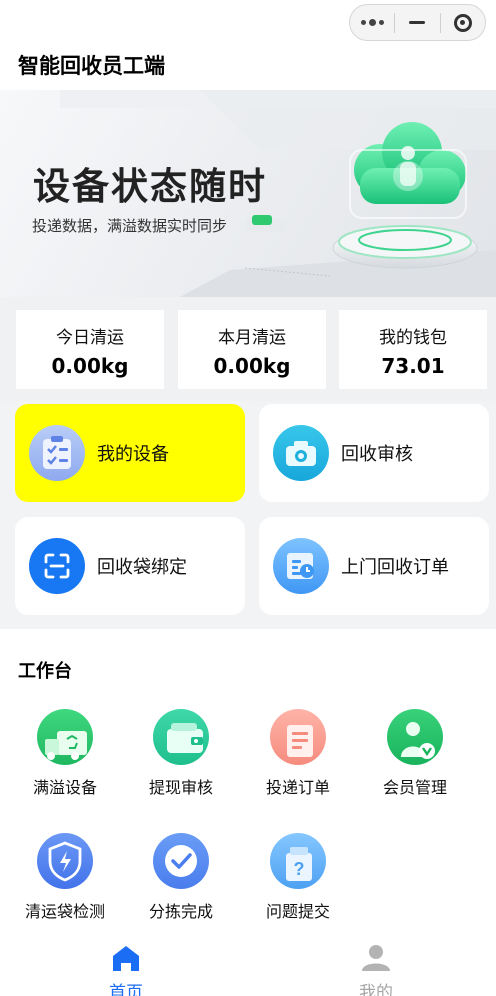  Describe the element at coordinates (297, 787) in the screenshot. I see `grid-label: 投递订单` at that location.